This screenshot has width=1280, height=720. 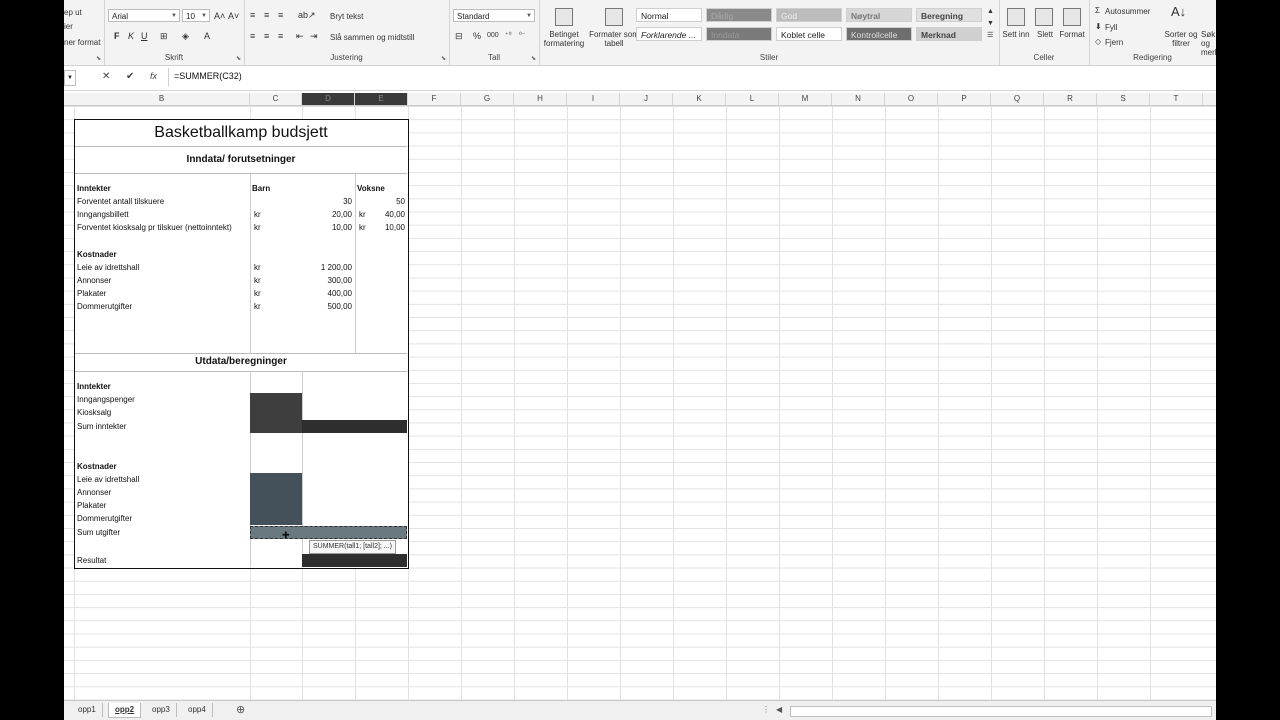 What do you see at coordinates (1114, 42) in the screenshot?
I see `clear-button: Fjern` at bounding box center [1114, 42].